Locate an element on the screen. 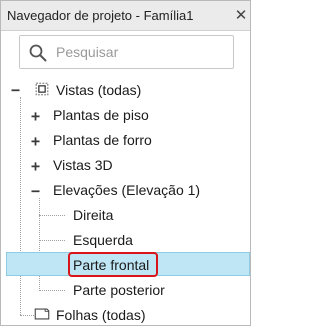 The image size is (320, 326). tree-label-ceiling-plans: Plantas de forro is located at coordinates (102, 140).